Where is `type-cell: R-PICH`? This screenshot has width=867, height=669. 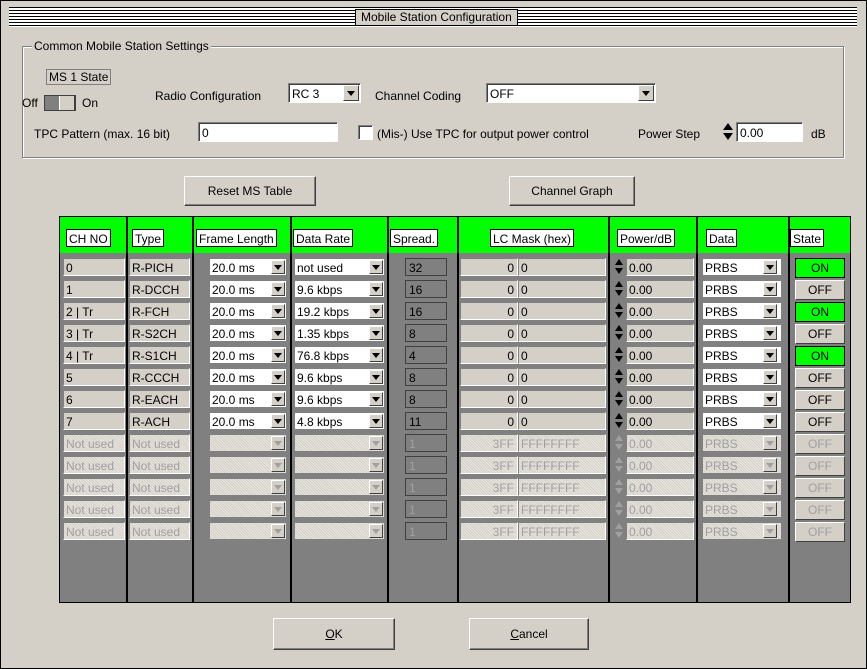 type-cell: R-PICH is located at coordinates (159, 267).